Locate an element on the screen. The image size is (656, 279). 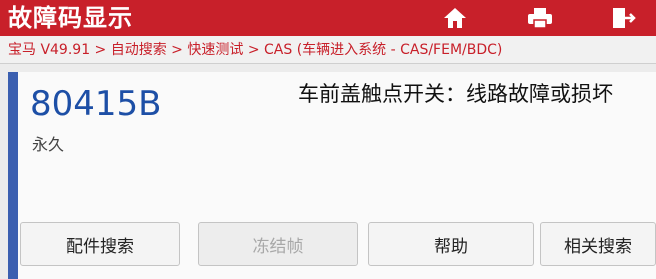
fault-description: 车前盖触点开关：线路故障或损坏 is located at coordinates (455, 94).